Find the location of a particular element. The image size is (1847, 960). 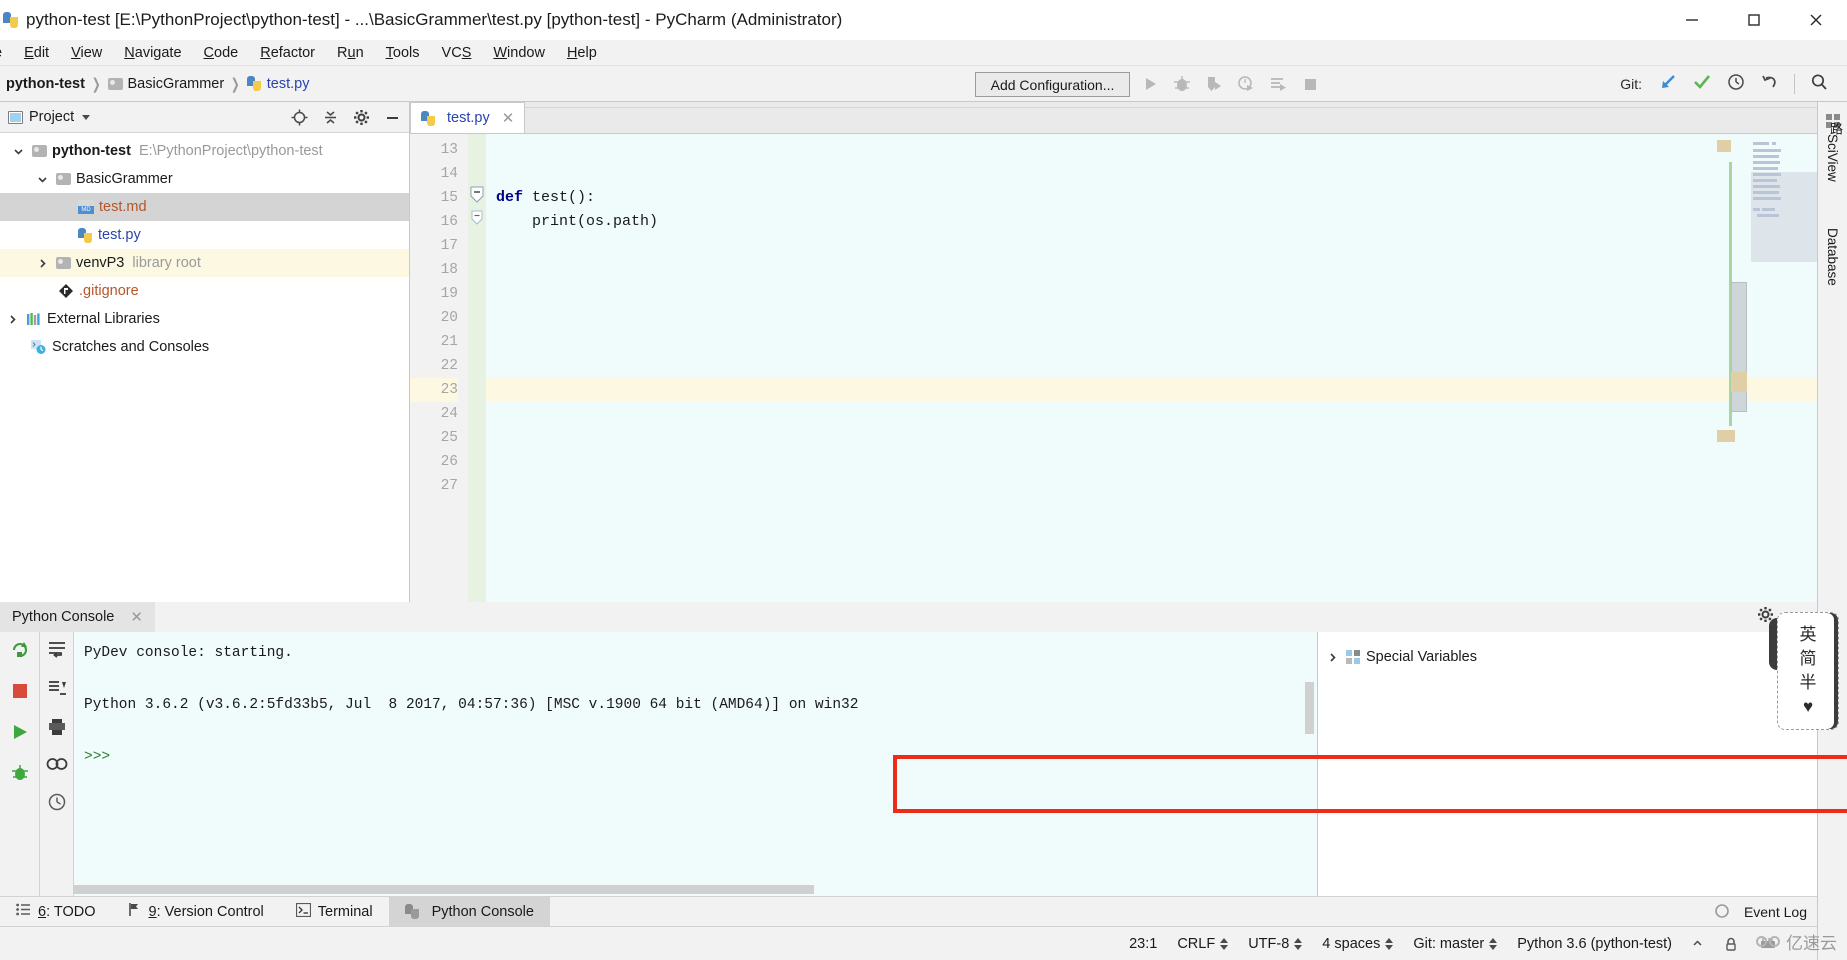

minimize-button is located at coordinates (1692, 20).